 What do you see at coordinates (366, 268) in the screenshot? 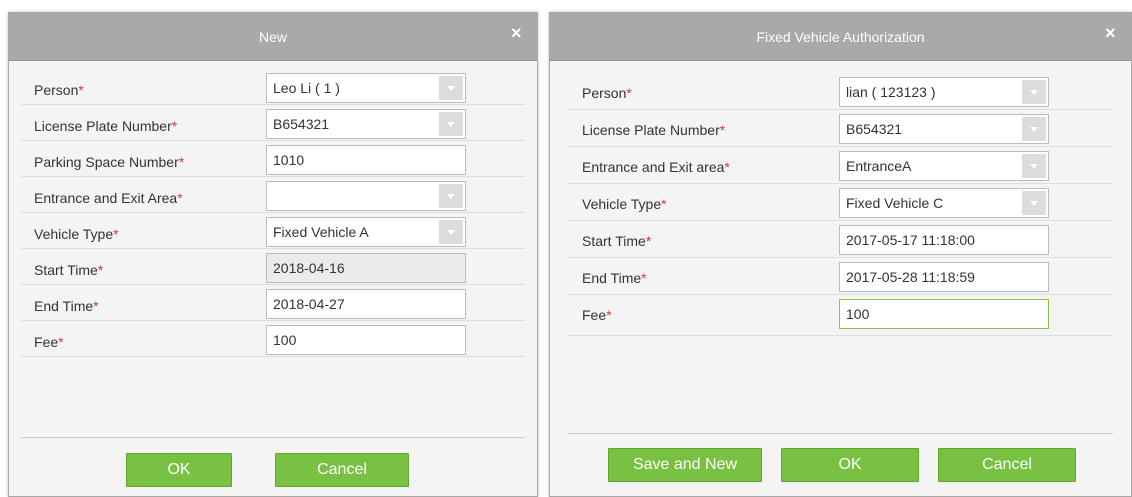
I see `start-time-field: 2018-04-16` at bounding box center [366, 268].